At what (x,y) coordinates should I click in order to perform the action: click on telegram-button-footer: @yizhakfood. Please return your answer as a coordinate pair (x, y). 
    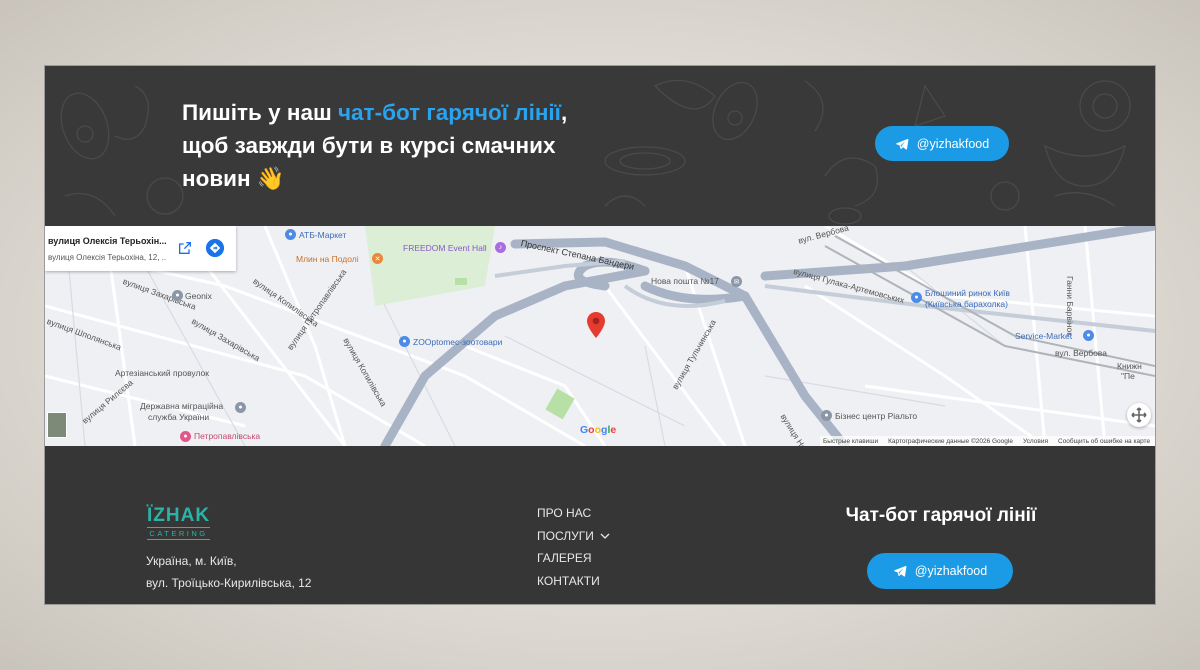
    Looking at the image, I should click on (940, 571).